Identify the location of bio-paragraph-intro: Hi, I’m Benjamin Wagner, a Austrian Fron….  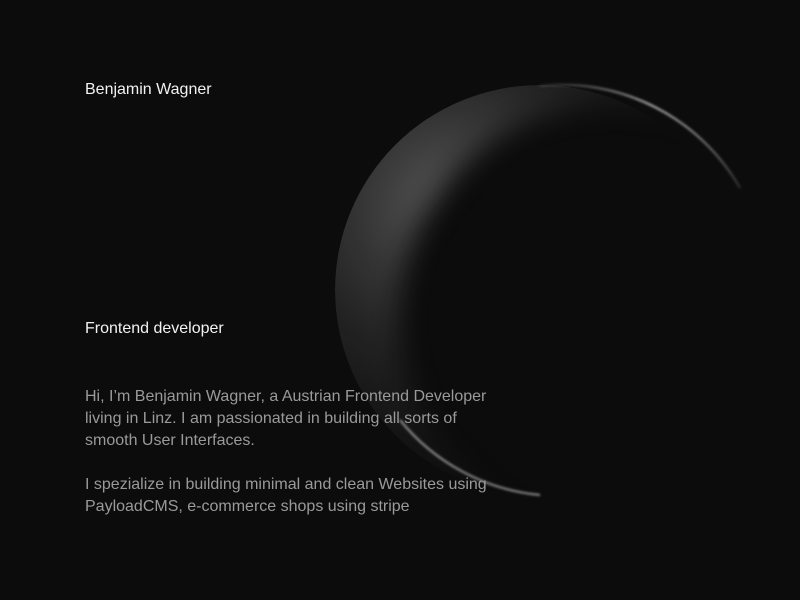
(286, 418).